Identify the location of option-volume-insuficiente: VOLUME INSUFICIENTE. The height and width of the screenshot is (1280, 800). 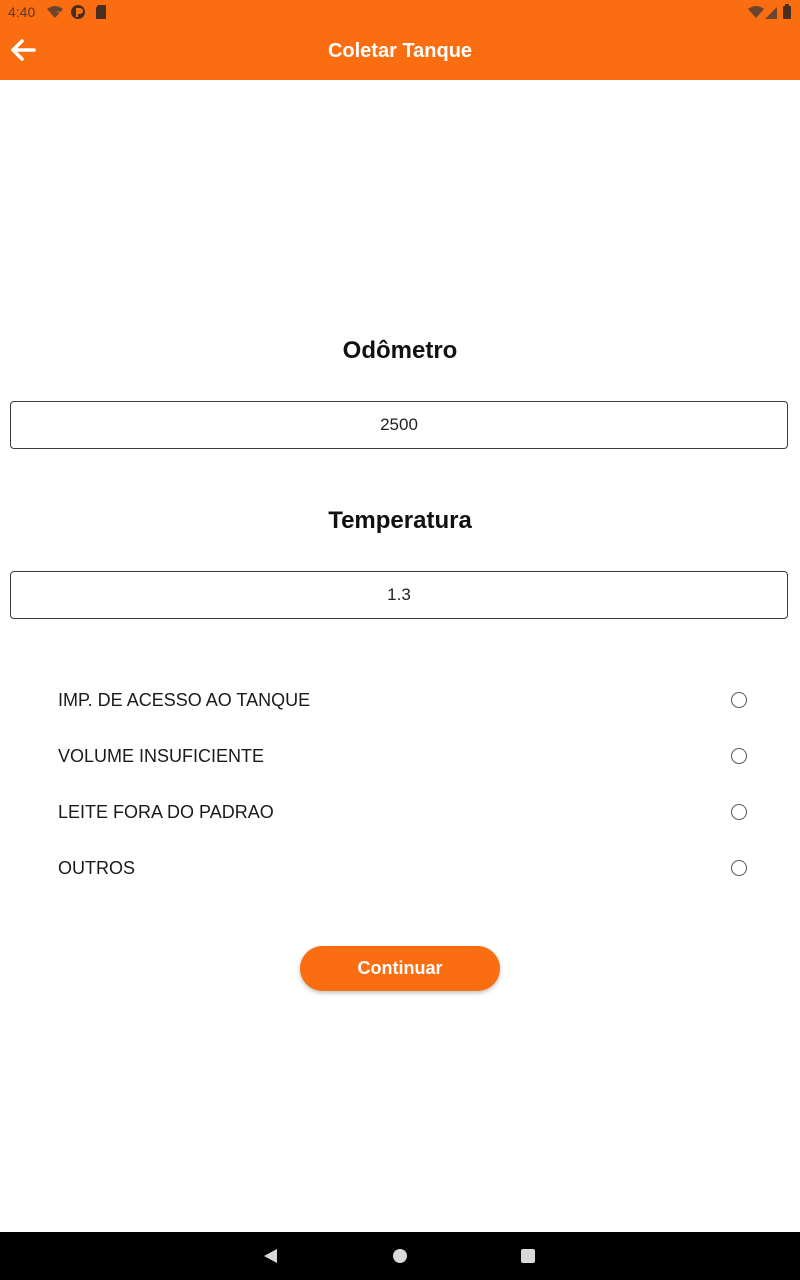
(404, 756).